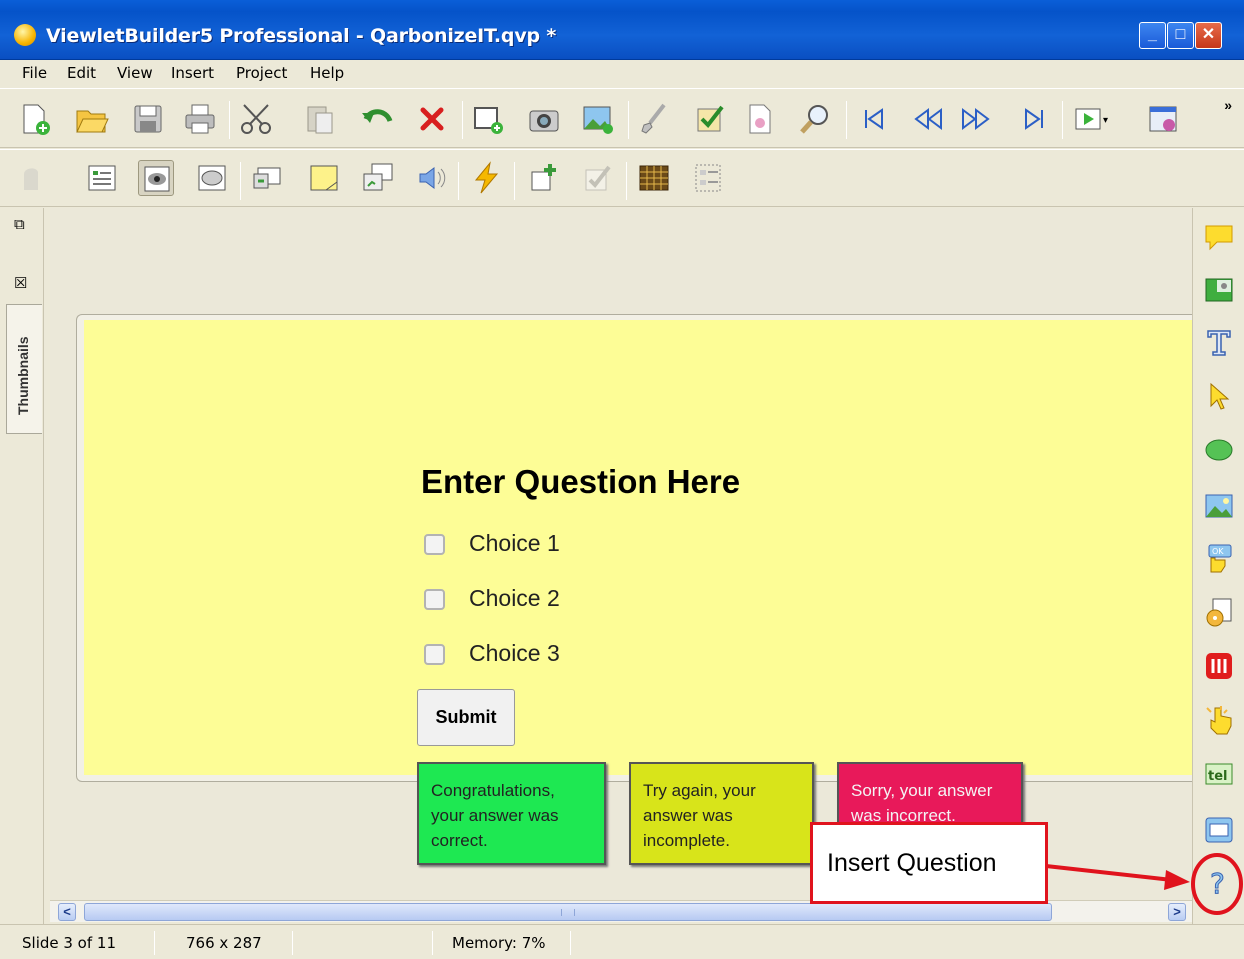  I want to click on publish-icon, so click(1164, 119).